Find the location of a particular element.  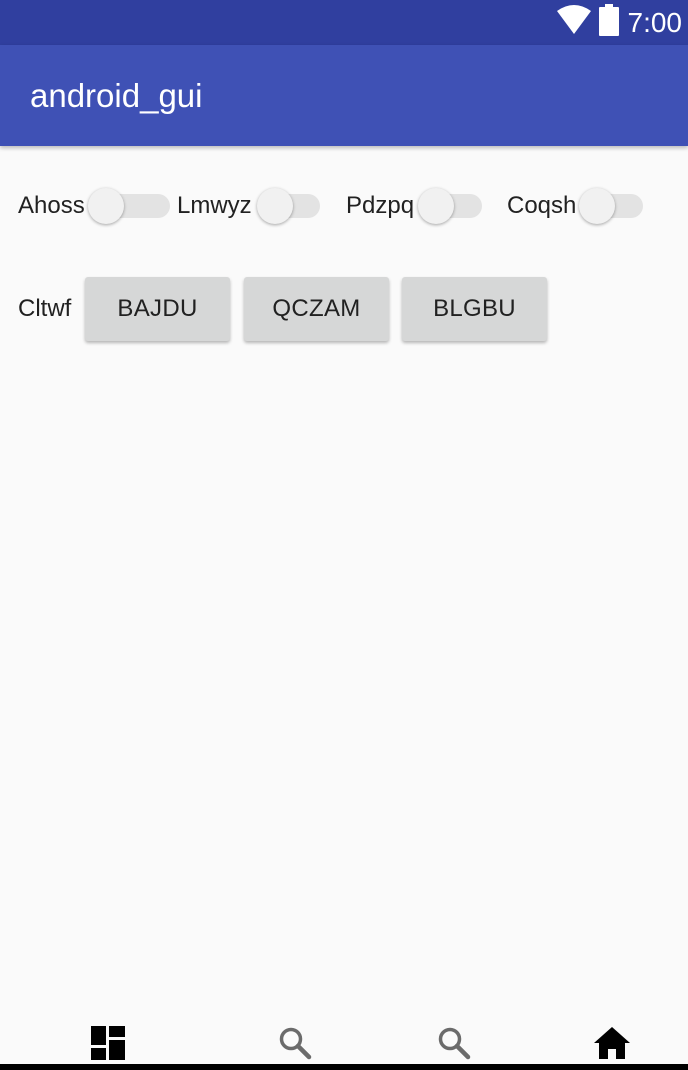

nav-item-home is located at coordinates (612, 1045).